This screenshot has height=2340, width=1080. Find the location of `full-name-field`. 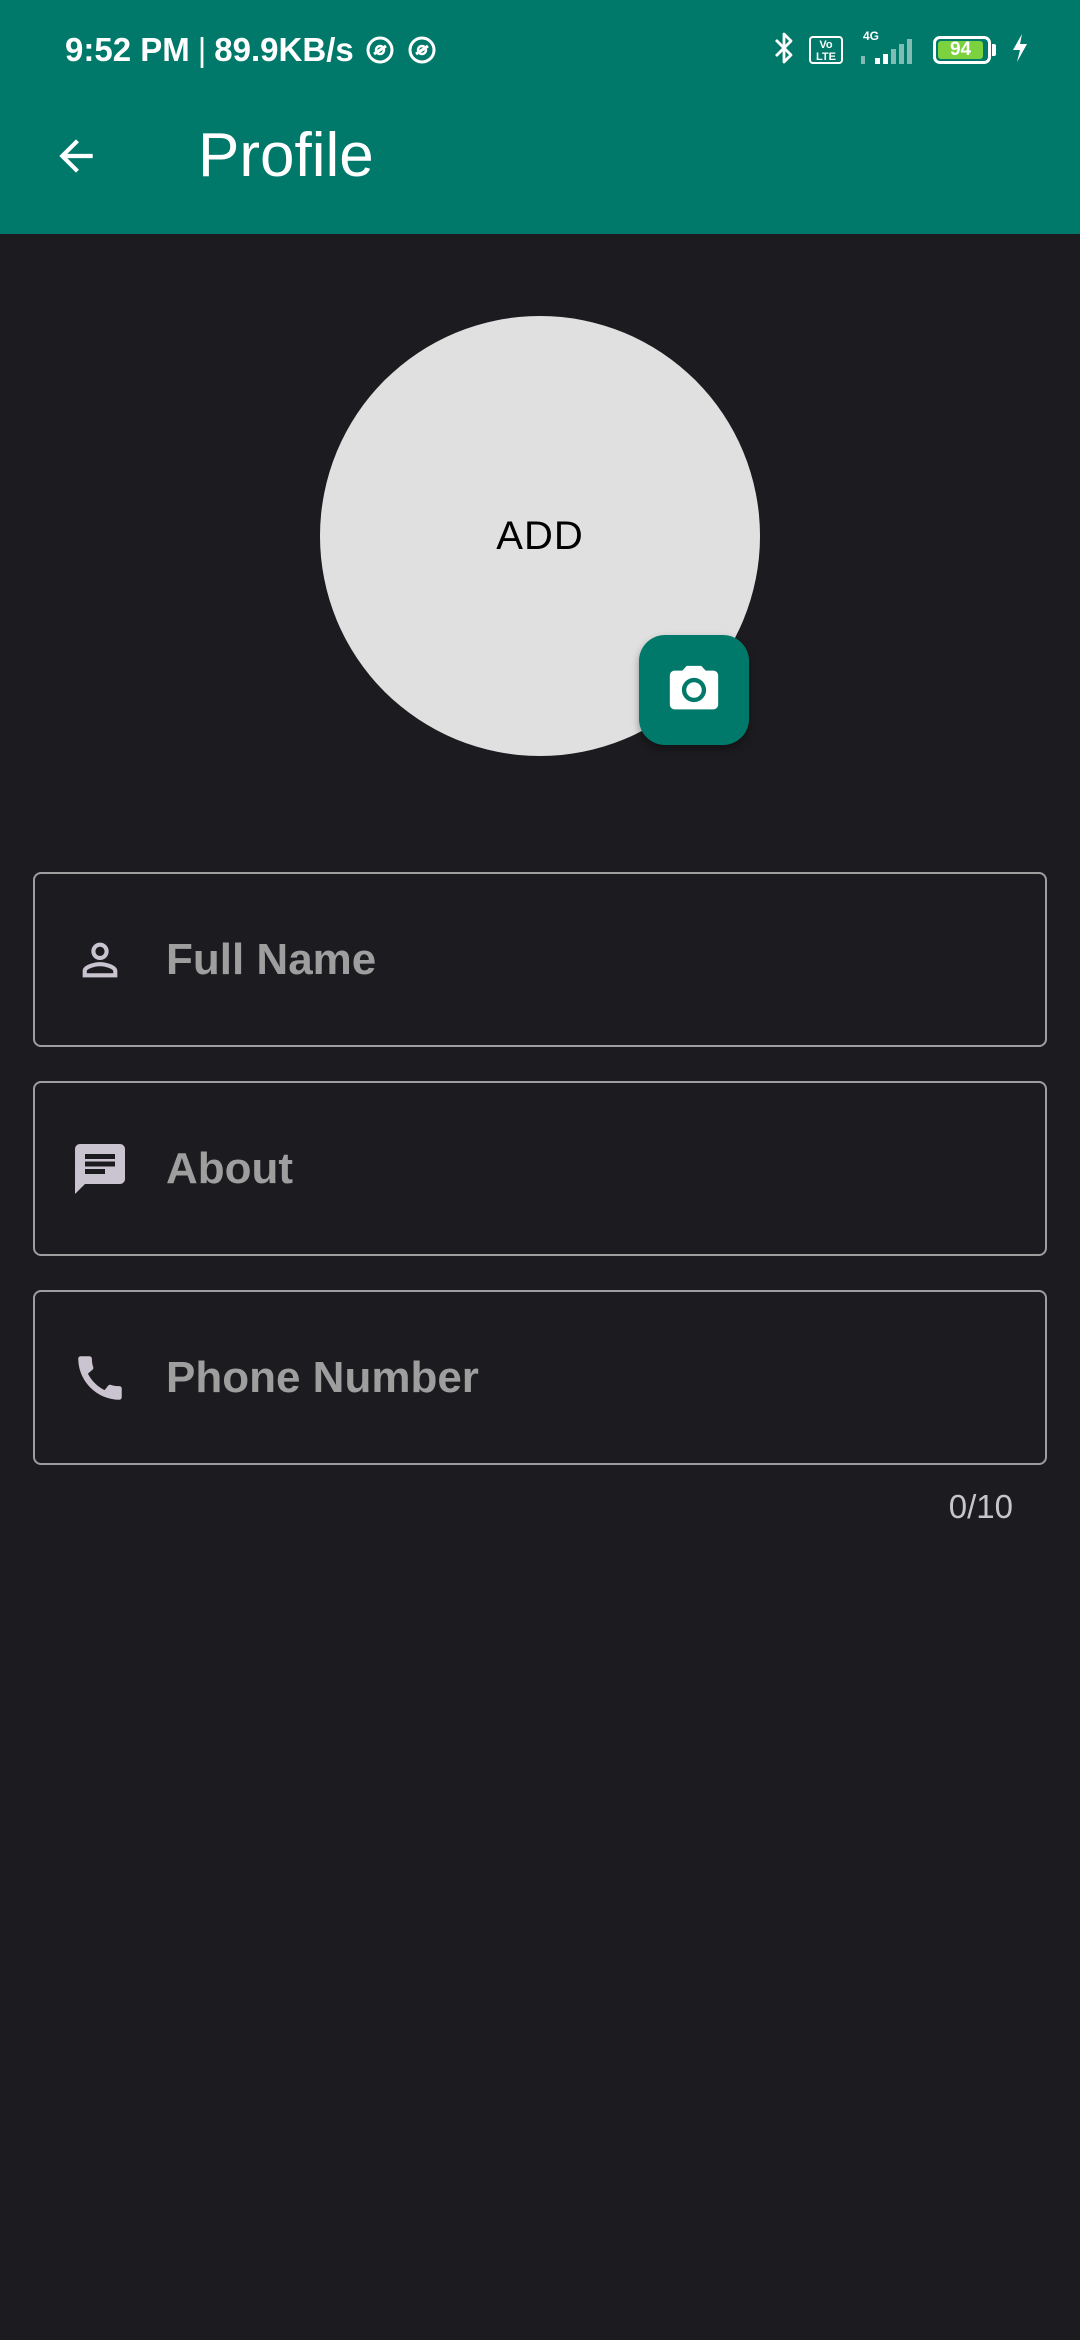

full-name-field is located at coordinates (540, 959).